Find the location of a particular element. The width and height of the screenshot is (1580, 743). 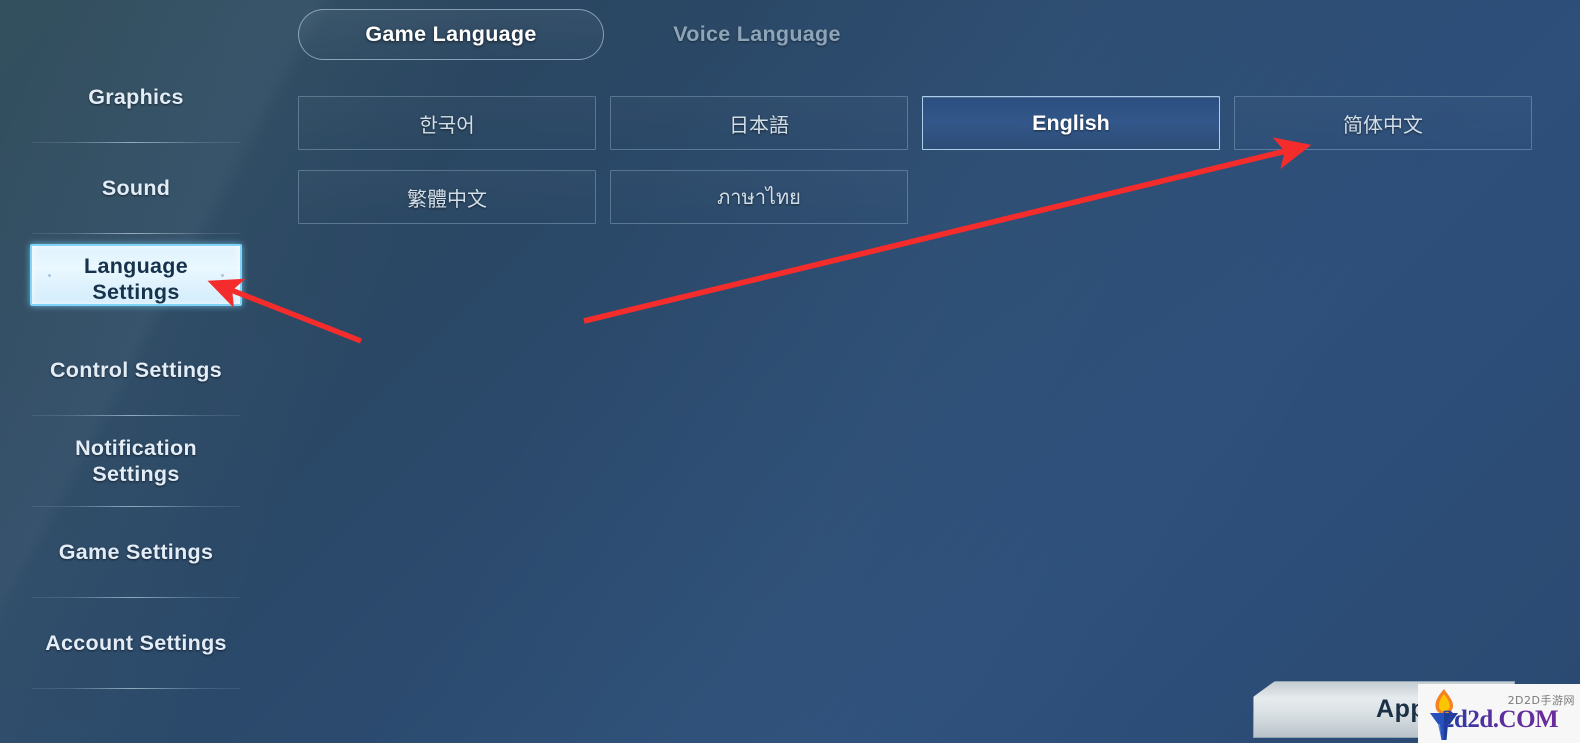

language-option-traditional-chinese: 繁體中文 is located at coordinates (447, 197).